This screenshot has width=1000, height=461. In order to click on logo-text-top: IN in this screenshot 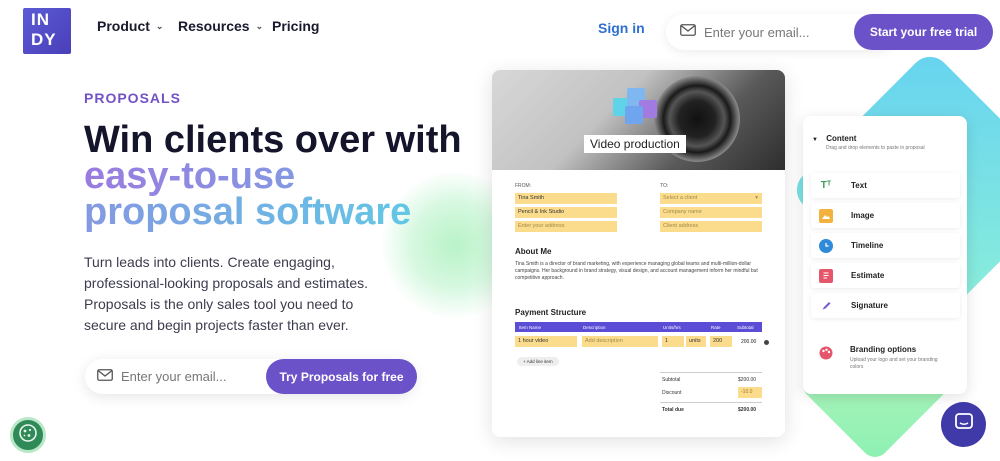, I will do `click(40, 19)`.